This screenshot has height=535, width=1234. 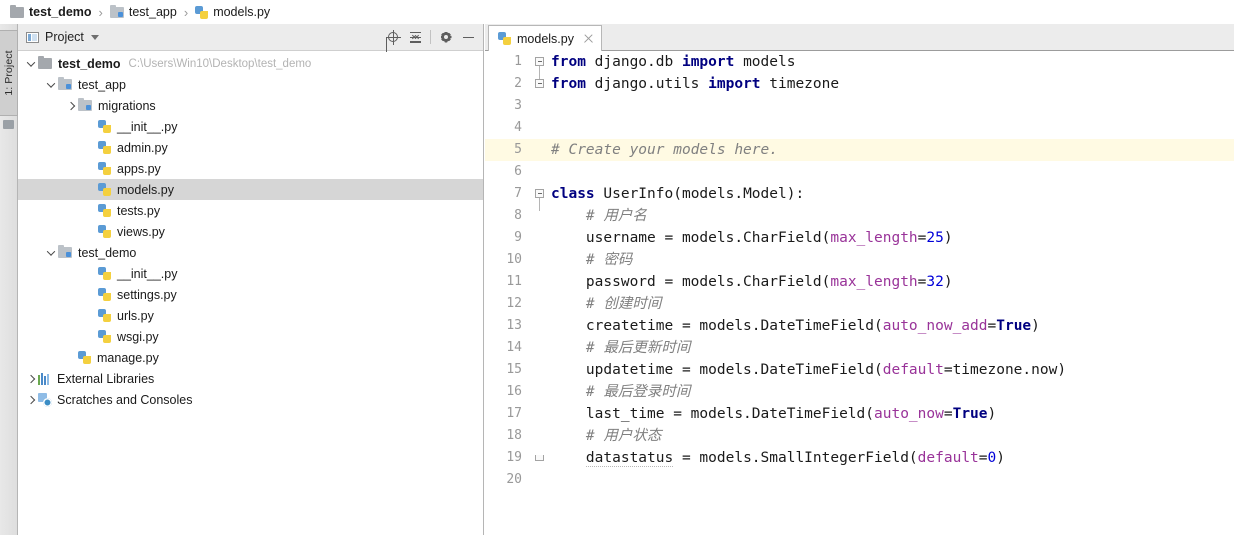 What do you see at coordinates (250, 399) in the screenshot?
I see `tree-row: Scratches and Consoles` at bounding box center [250, 399].